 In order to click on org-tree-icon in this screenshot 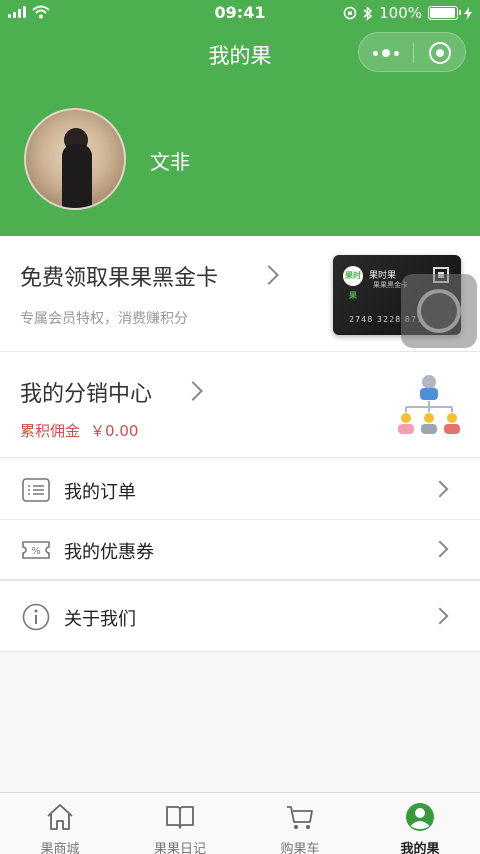, I will do `click(429, 404)`.